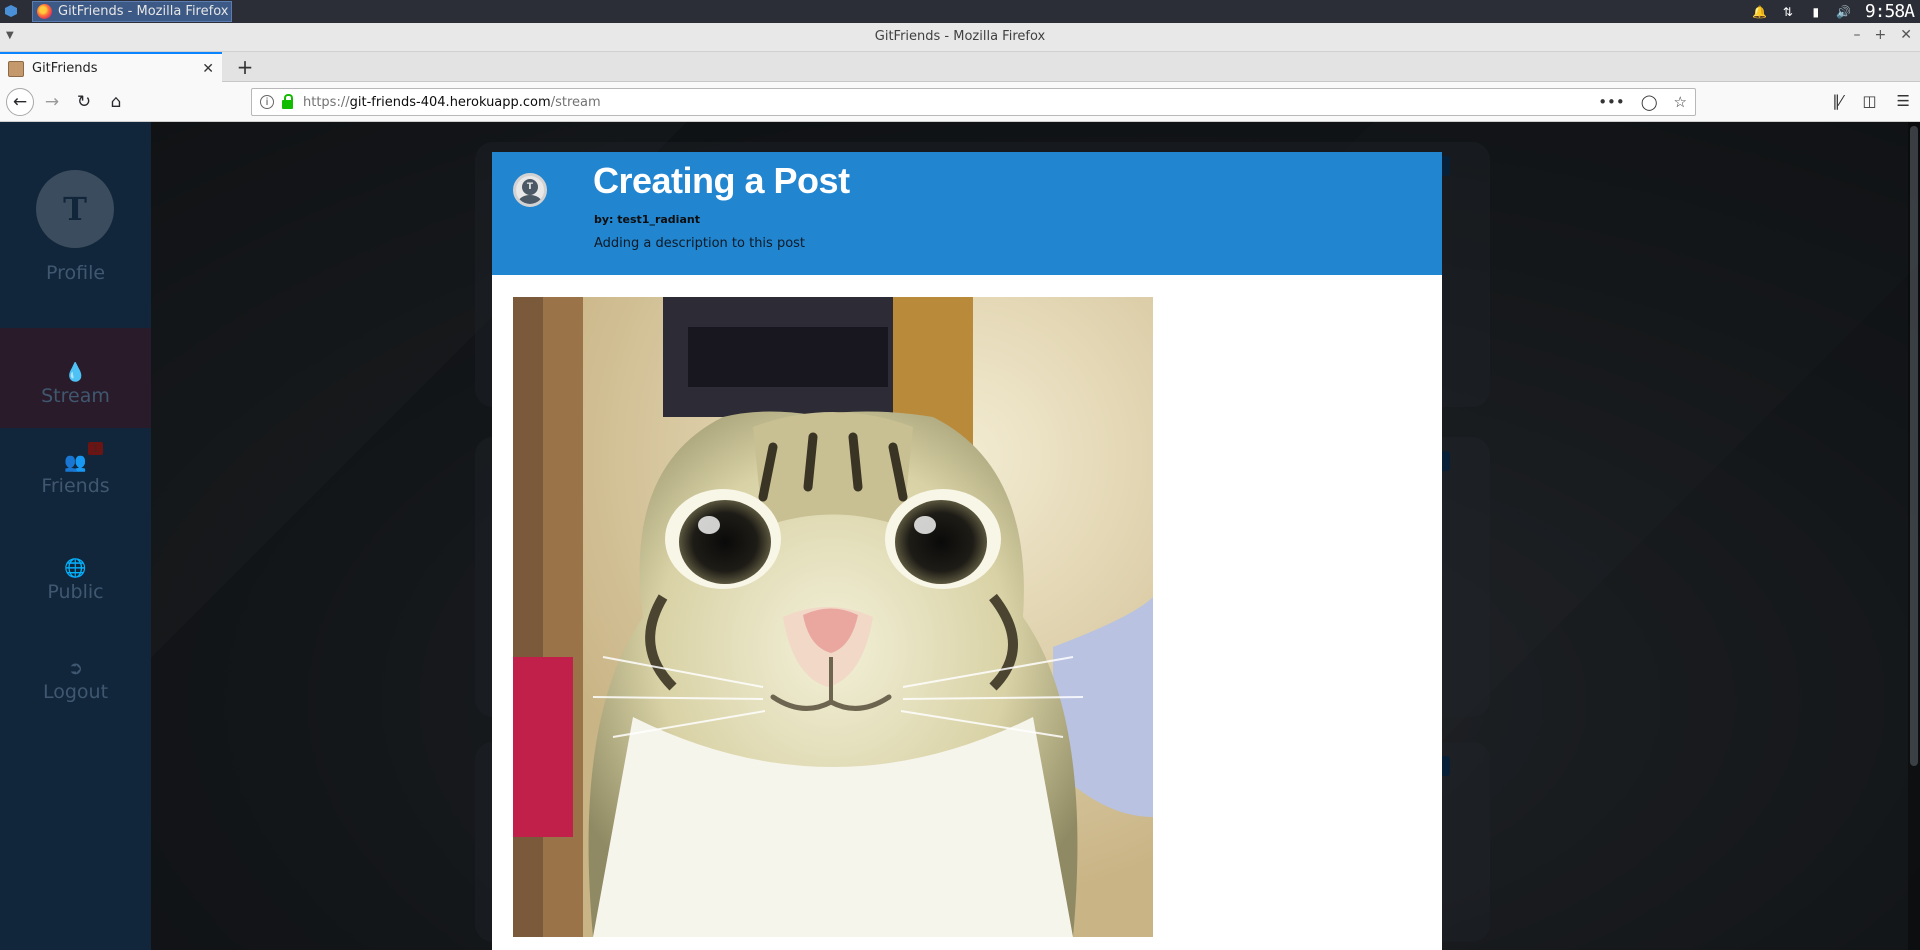 This screenshot has height=950, width=1920. I want to click on post-author: by: test1_radiant, so click(647, 219).